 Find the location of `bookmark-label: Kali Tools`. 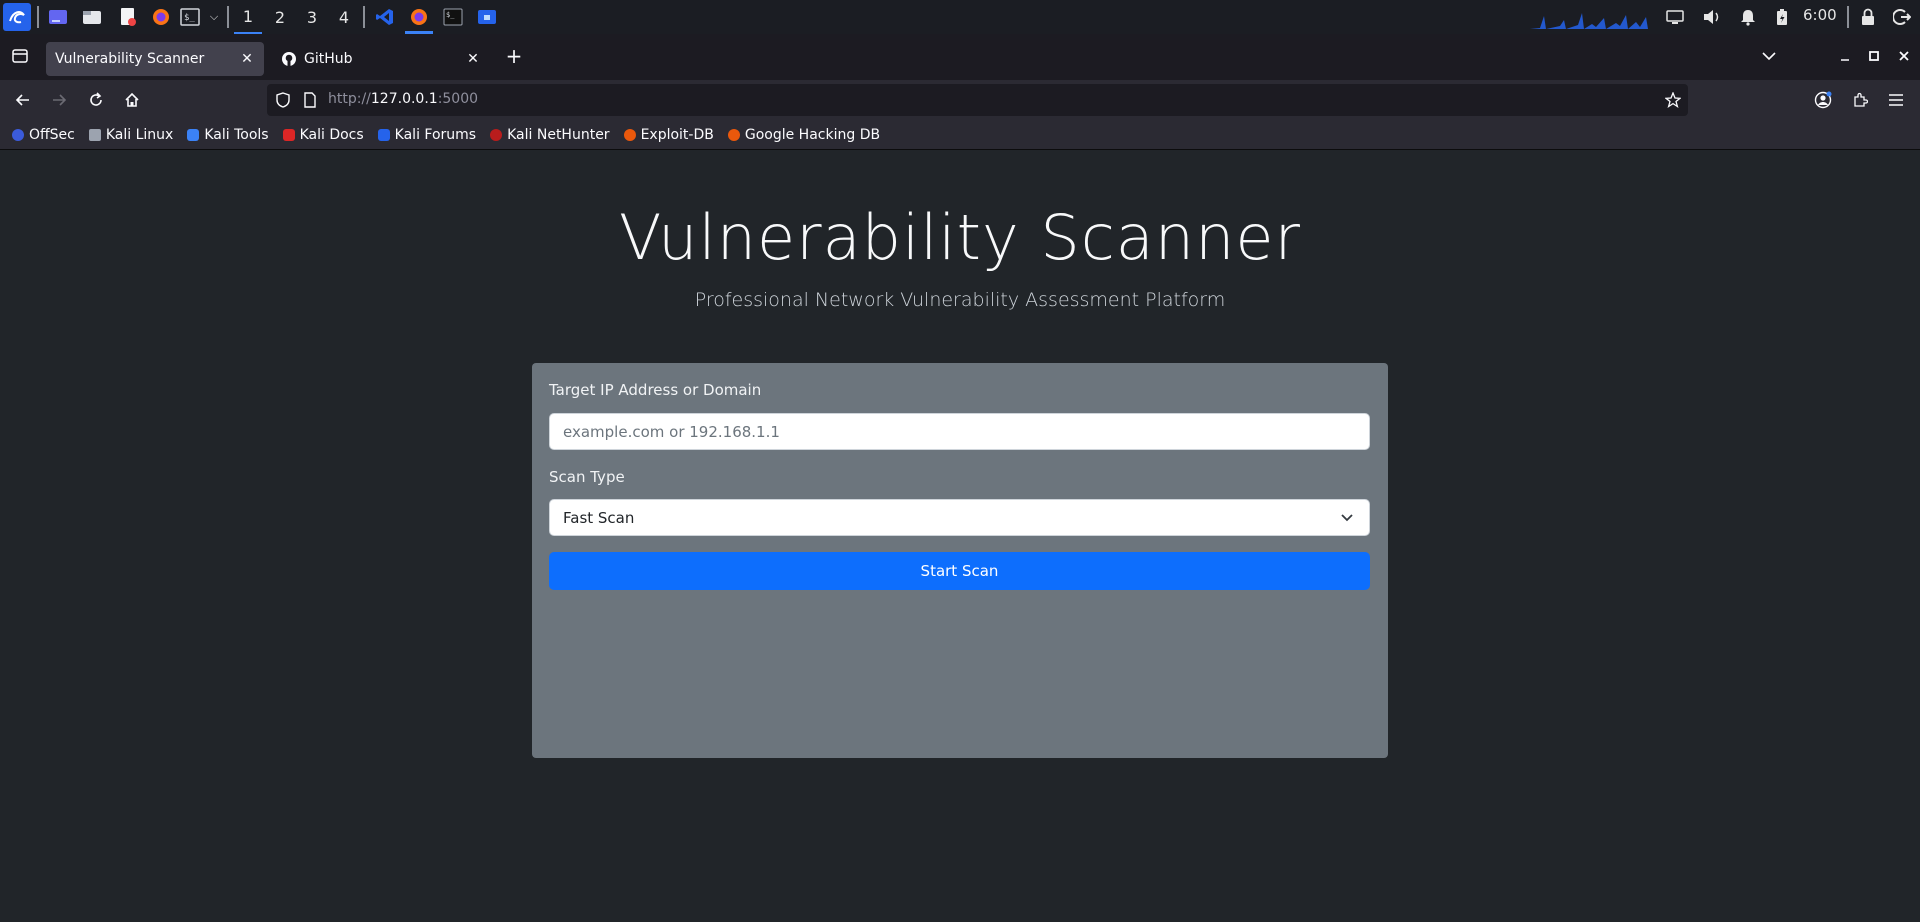

bookmark-label: Kali Tools is located at coordinates (236, 134).